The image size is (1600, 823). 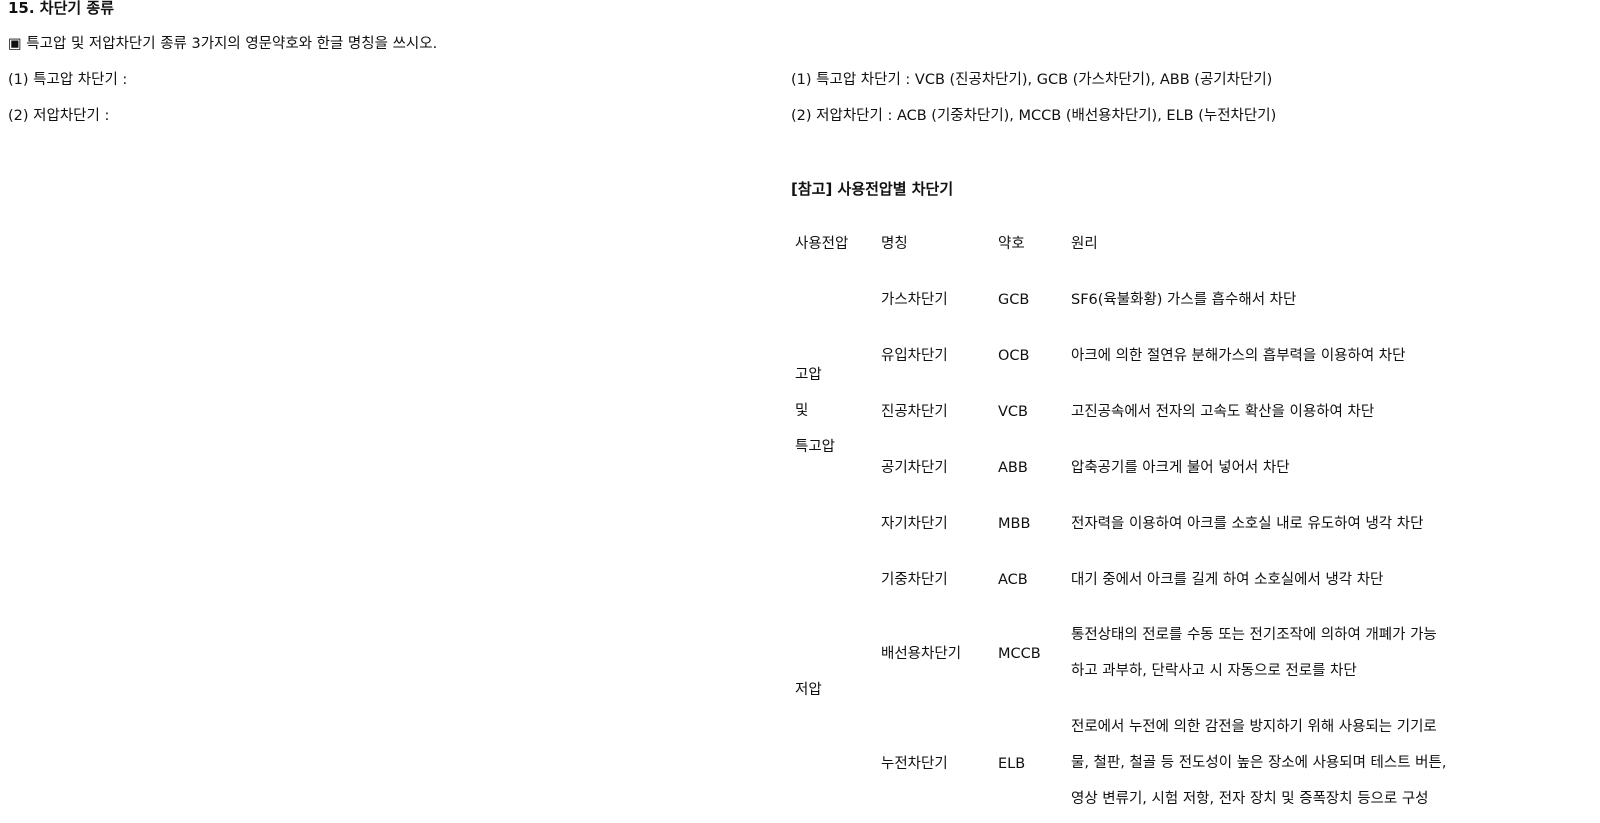 What do you see at coordinates (1254, 727) in the screenshot?
I see `row-principle-line1: 전로에서 누전에 의한 감전을 방지하기 위해 사용되는 기기로` at bounding box center [1254, 727].